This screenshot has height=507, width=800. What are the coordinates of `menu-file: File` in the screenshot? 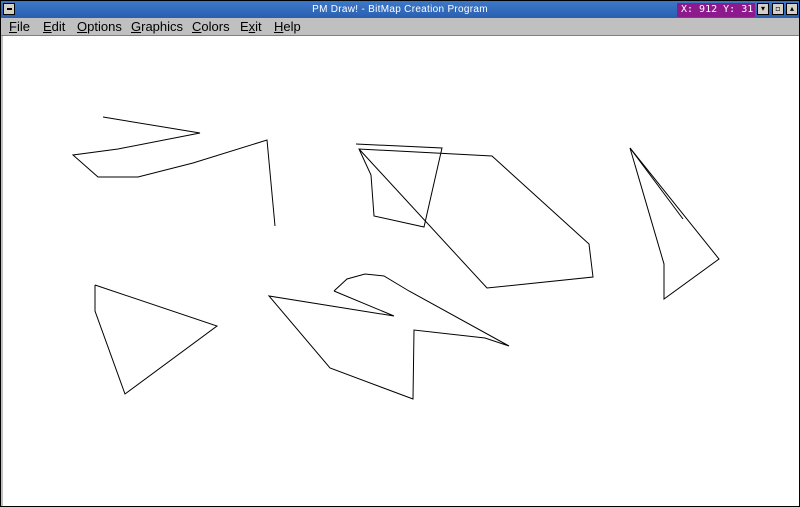 It's located at (19, 26).